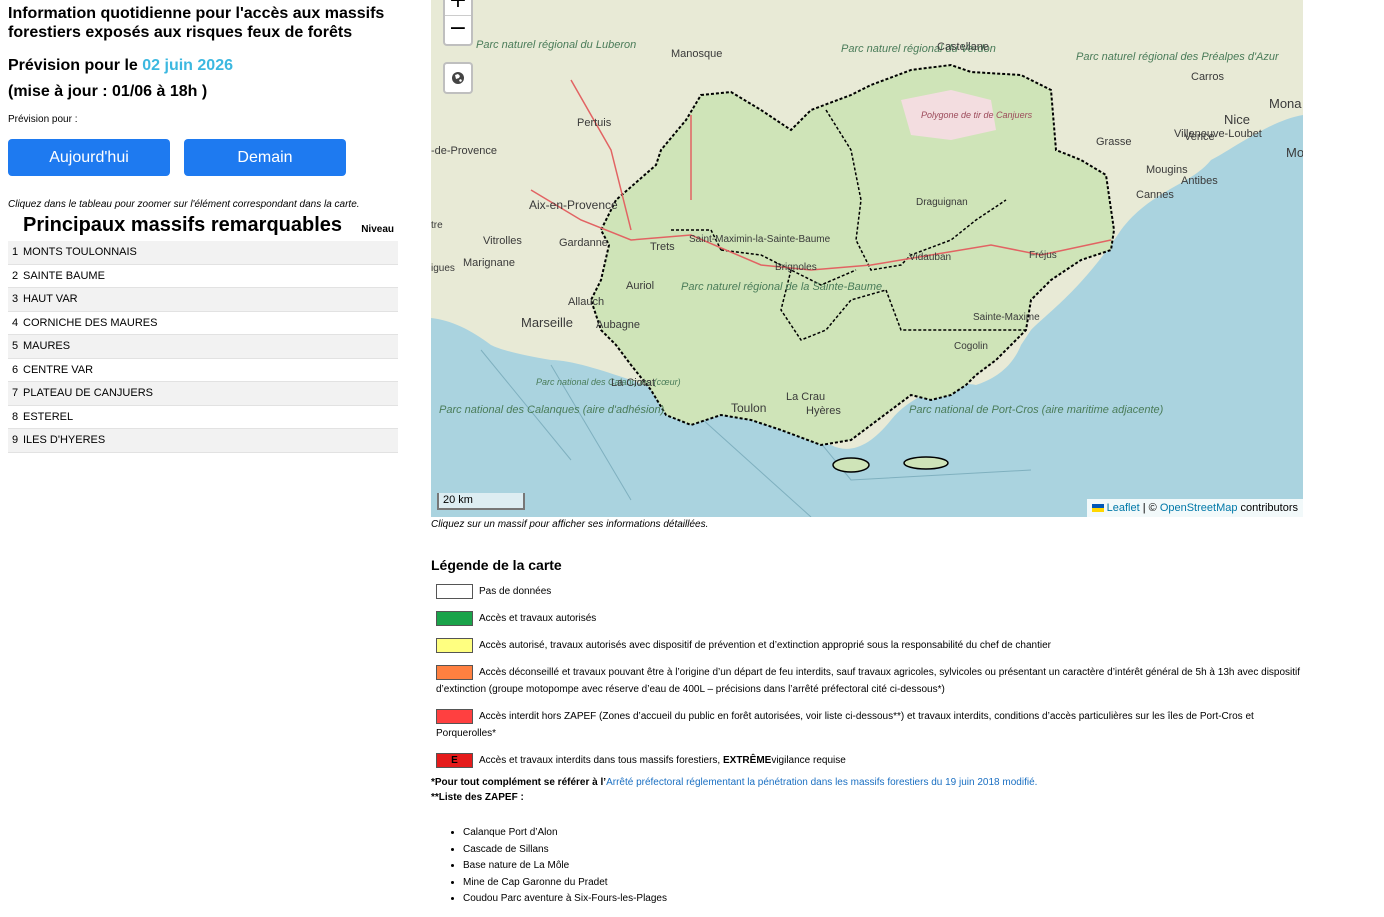  I want to click on massif-number: 6, so click(15, 369).